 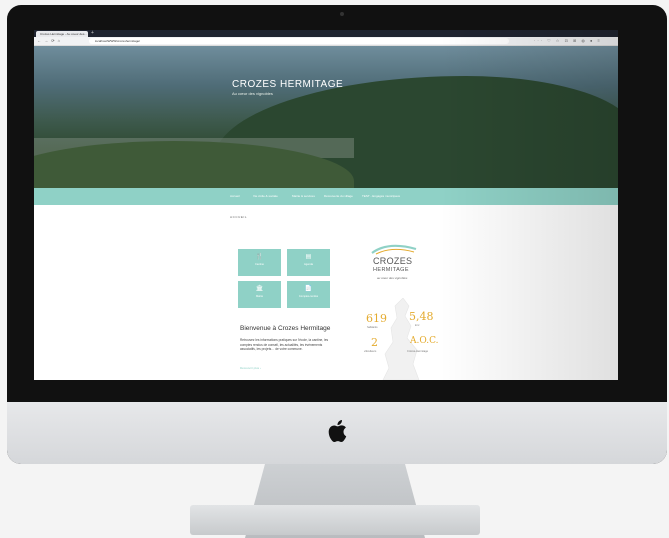 I want to click on stat-value-aoc: A.O.C., so click(x=424, y=341).